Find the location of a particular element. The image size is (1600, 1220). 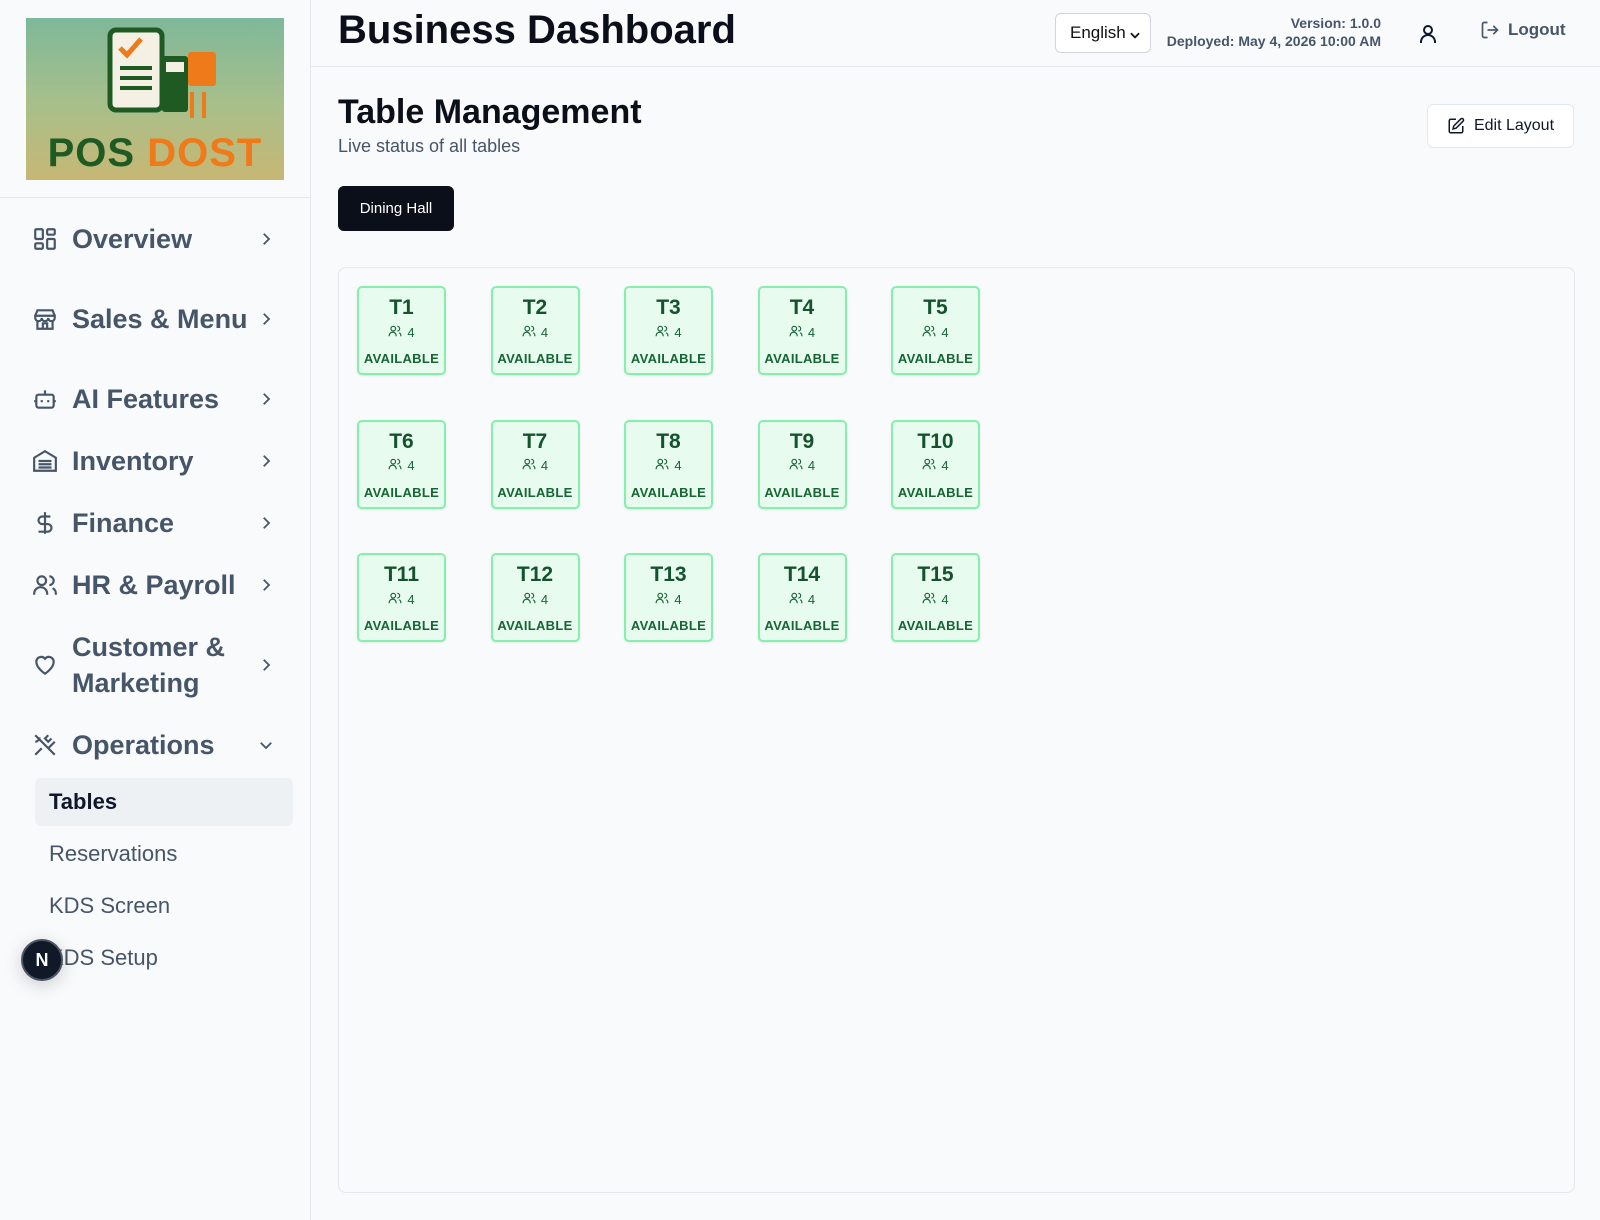

sidebar-item-ai-features: AI Features is located at coordinates (155, 399).